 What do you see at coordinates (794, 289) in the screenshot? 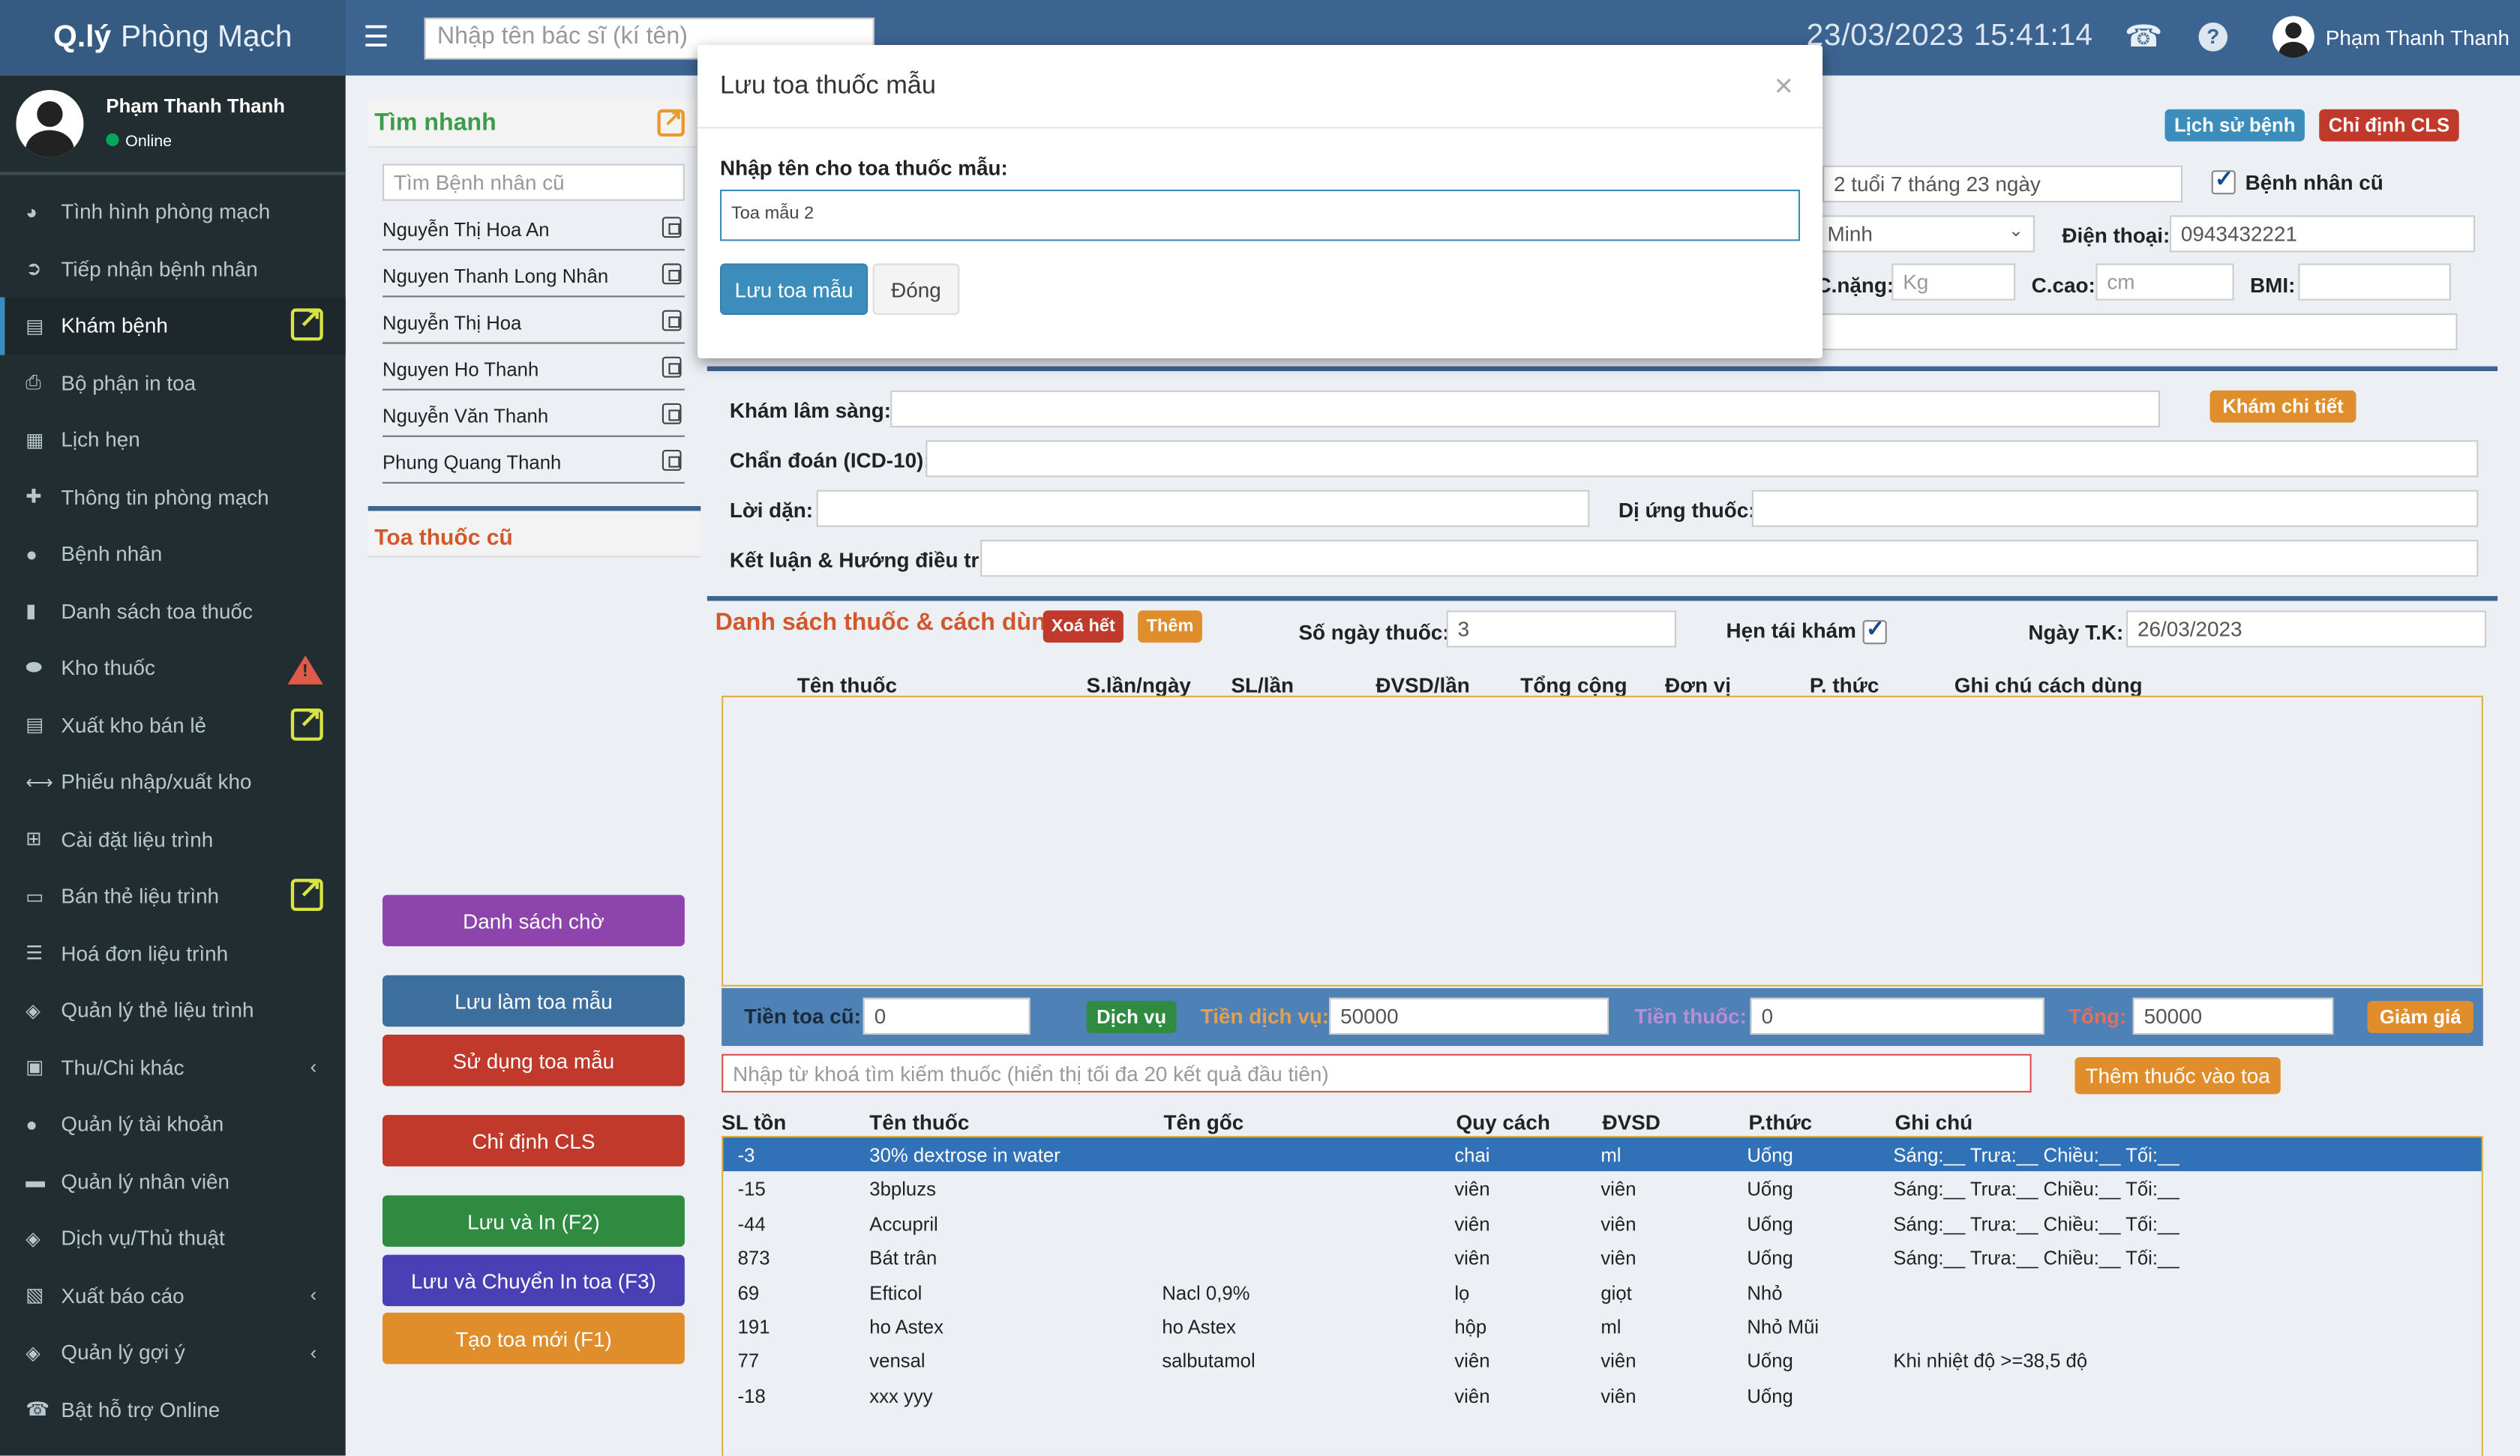
I see `save-template-confirm-button: Lưu toa mẫu` at bounding box center [794, 289].